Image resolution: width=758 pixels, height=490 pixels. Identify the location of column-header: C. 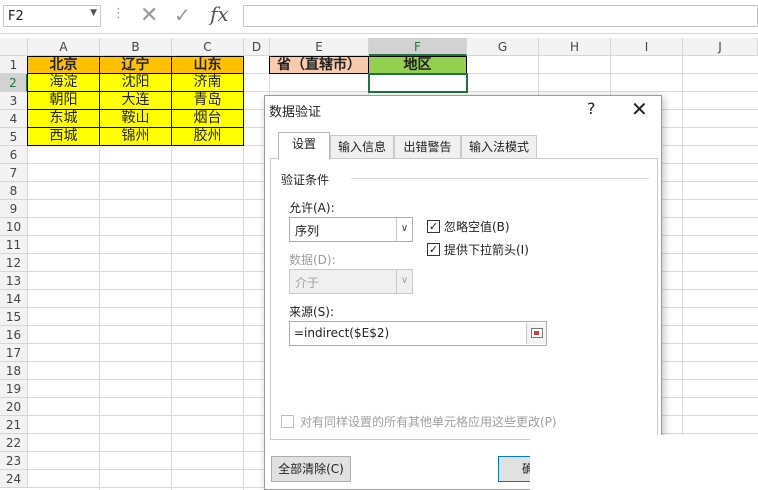
(208, 47).